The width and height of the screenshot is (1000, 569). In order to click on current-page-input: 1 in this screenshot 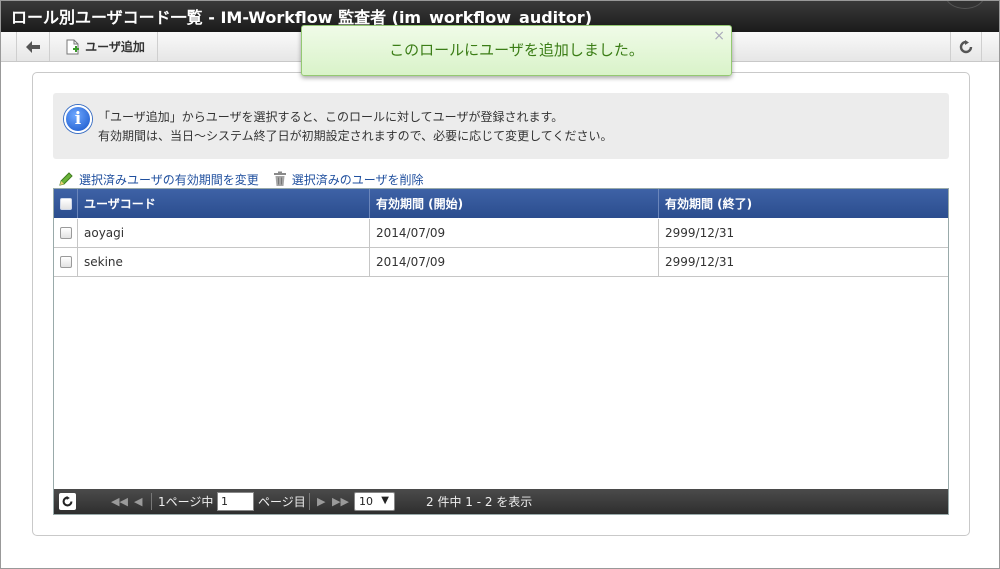, I will do `click(235, 501)`.